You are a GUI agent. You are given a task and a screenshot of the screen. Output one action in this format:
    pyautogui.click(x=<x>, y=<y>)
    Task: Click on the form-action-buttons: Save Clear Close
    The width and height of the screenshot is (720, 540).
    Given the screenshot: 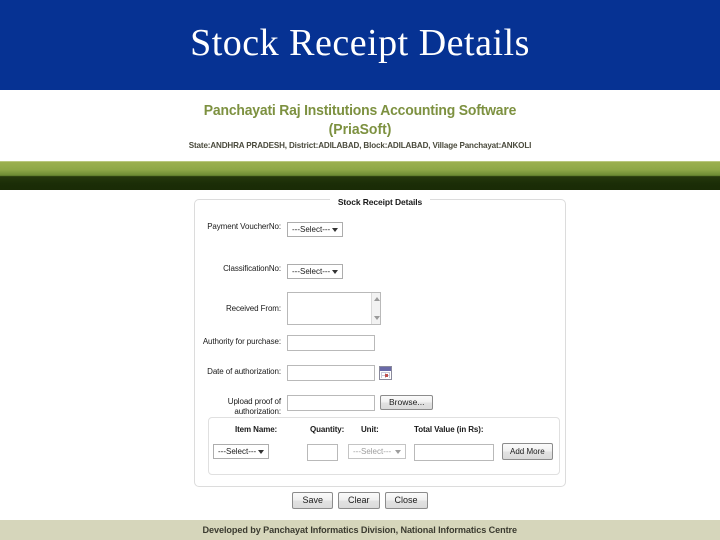 What is the action you would take?
    pyautogui.click(x=360, y=500)
    